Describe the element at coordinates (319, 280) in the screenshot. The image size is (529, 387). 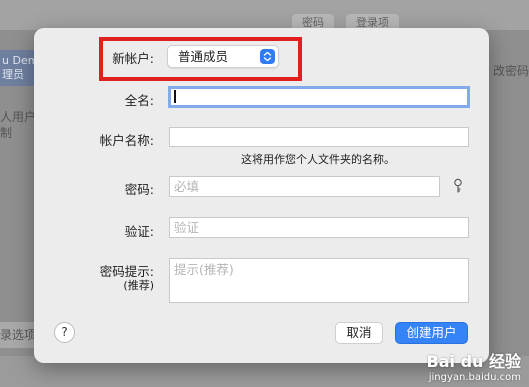
I see `password-hint-field: 提示(推荐)` at that location.